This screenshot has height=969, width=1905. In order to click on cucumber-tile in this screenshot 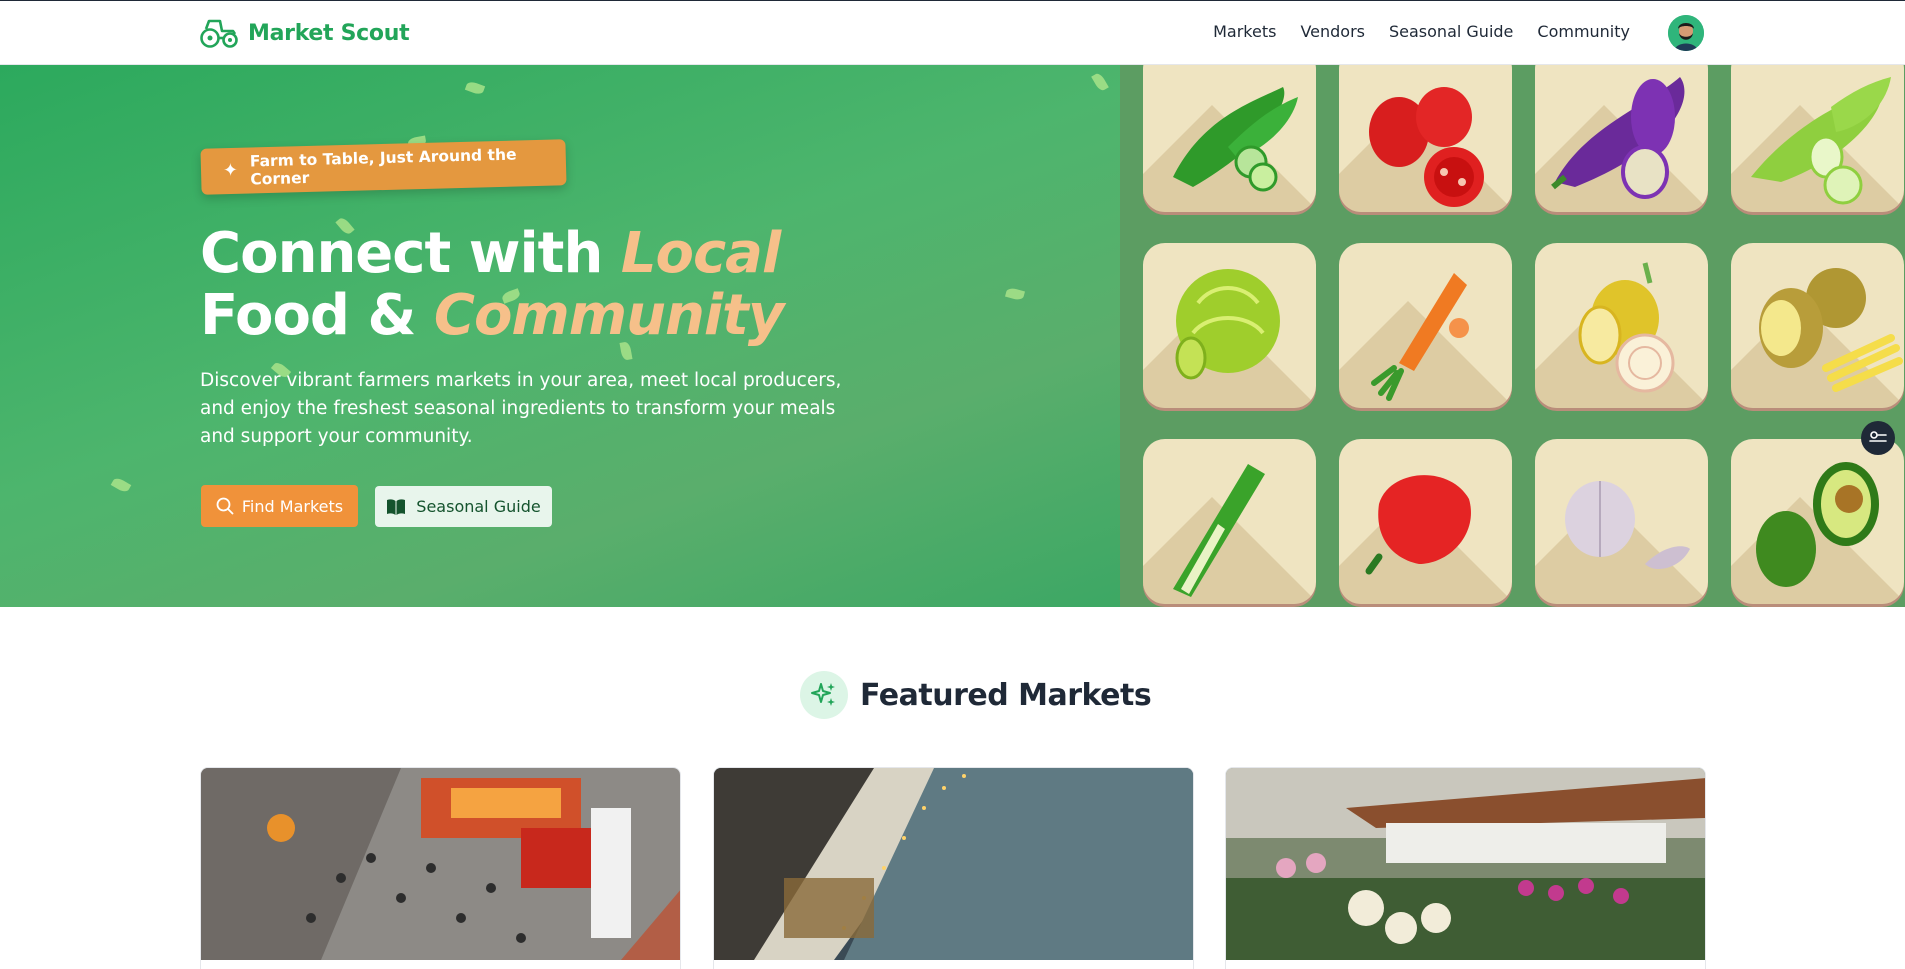, I will do `click(1229, 138)`.